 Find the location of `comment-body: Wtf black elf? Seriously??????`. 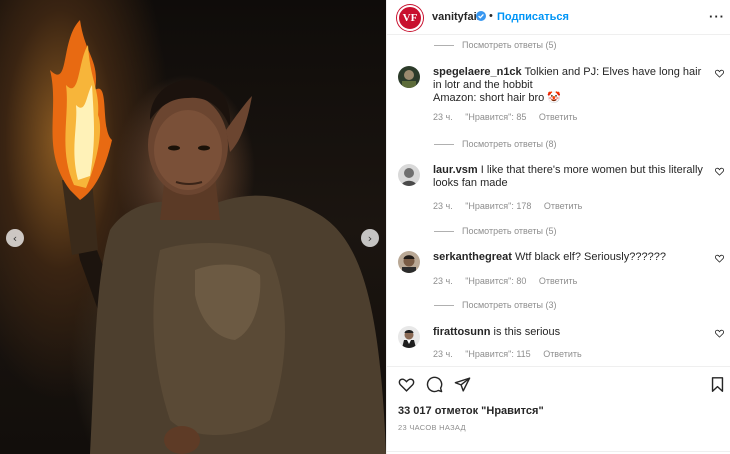

comment-body: Wtf black elf? Seriously?????? is located at coordinates (590, 257).